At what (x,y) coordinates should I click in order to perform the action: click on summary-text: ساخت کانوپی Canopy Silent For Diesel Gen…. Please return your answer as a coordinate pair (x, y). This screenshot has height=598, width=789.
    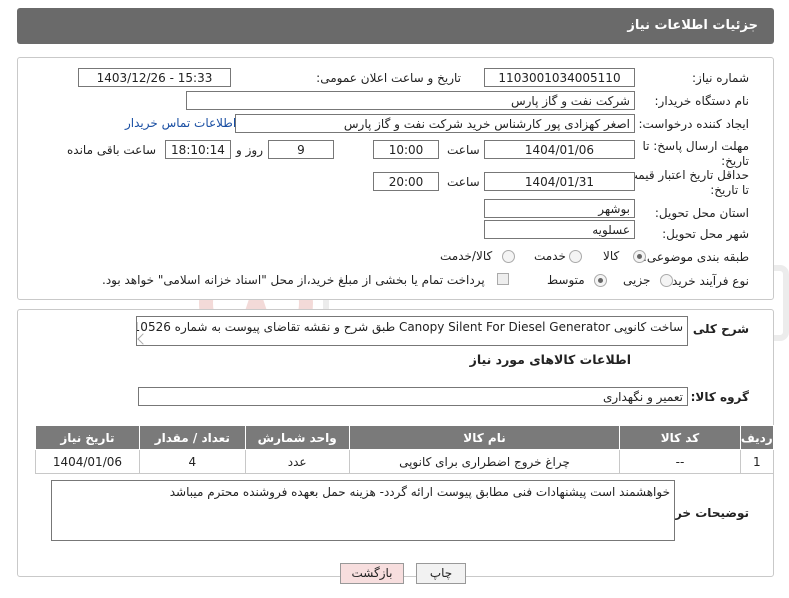
    Looking at the image, I should click on (410, 327).